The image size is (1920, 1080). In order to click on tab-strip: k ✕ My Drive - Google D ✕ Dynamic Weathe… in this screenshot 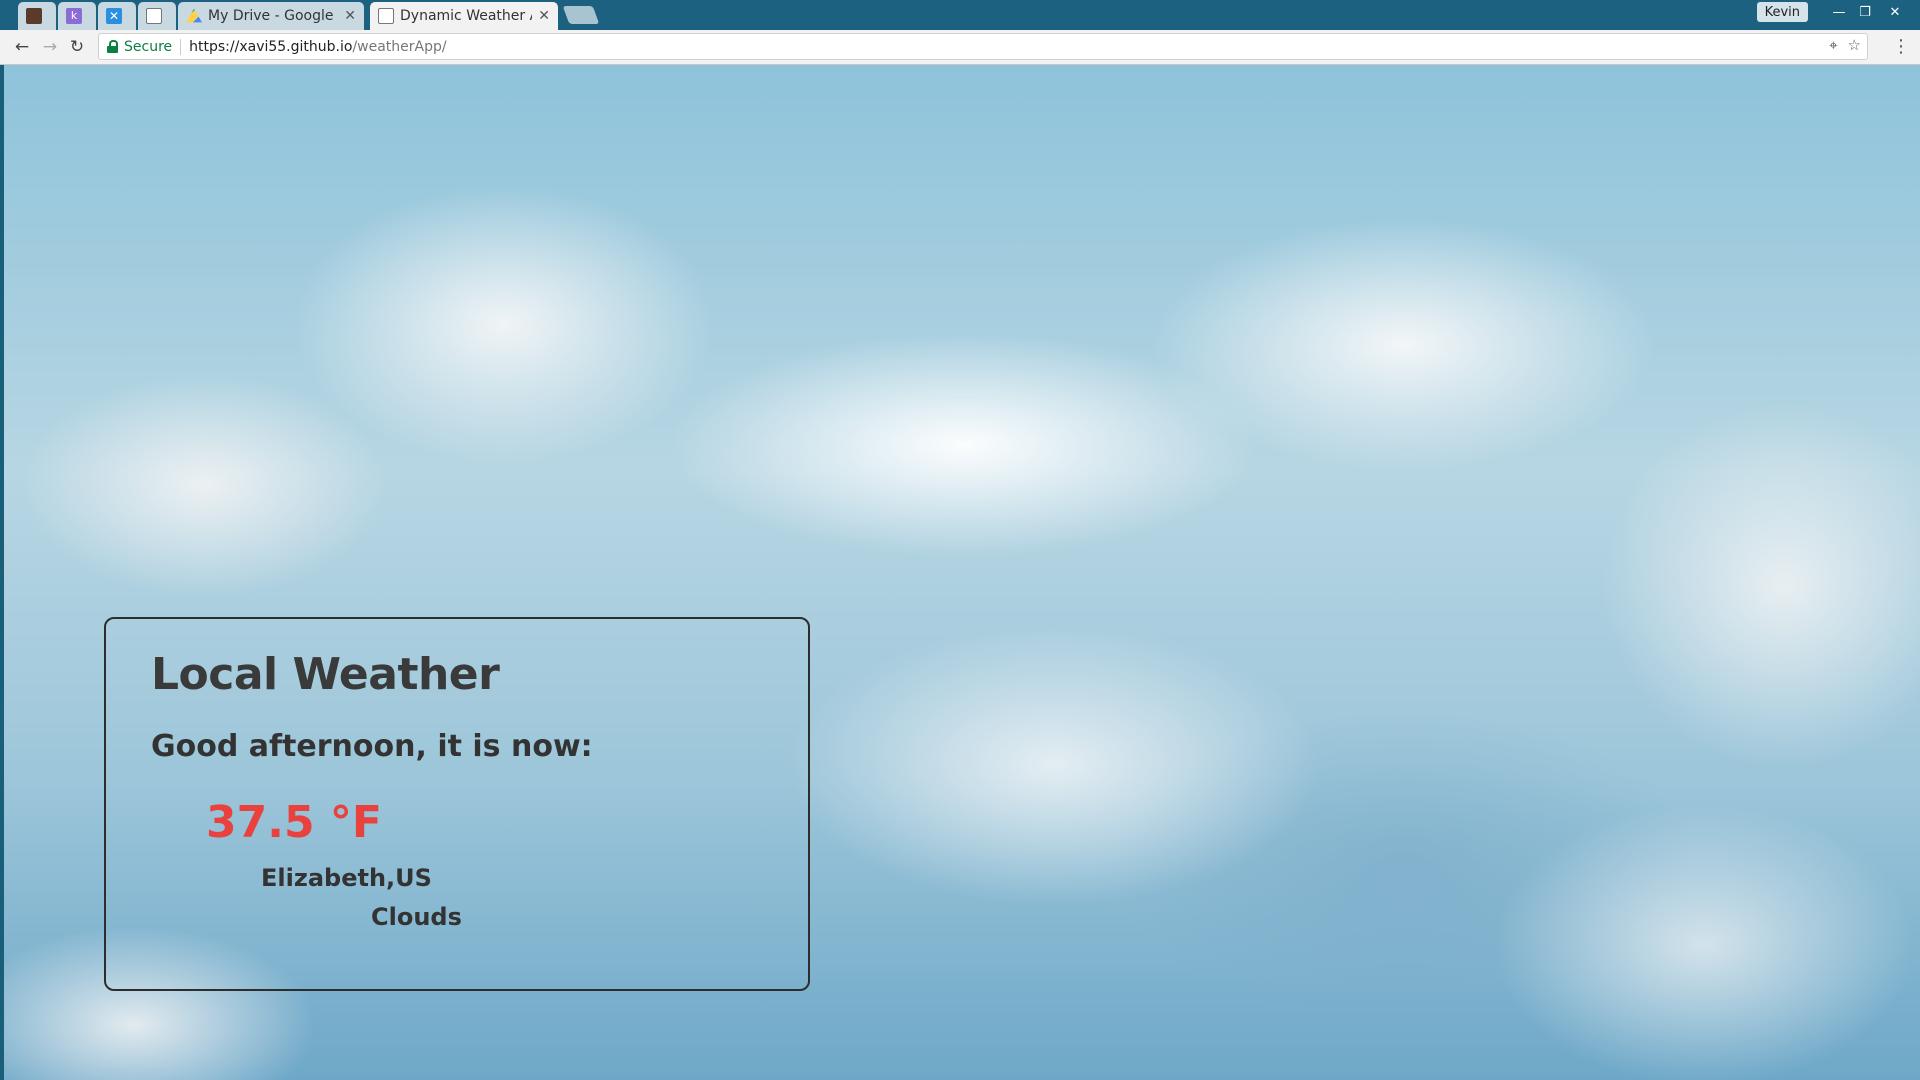, I will do `click(960, 15)`.